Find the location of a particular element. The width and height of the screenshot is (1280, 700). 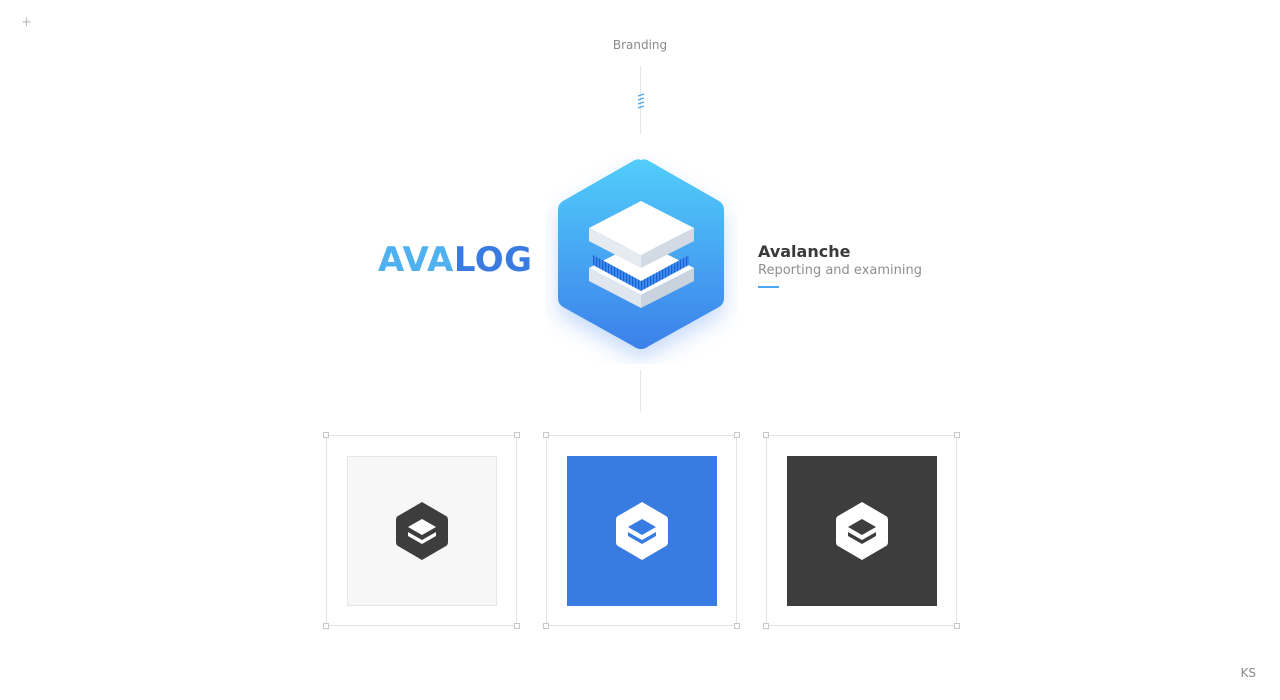

accent-underline is located at coordinates (768, 287).